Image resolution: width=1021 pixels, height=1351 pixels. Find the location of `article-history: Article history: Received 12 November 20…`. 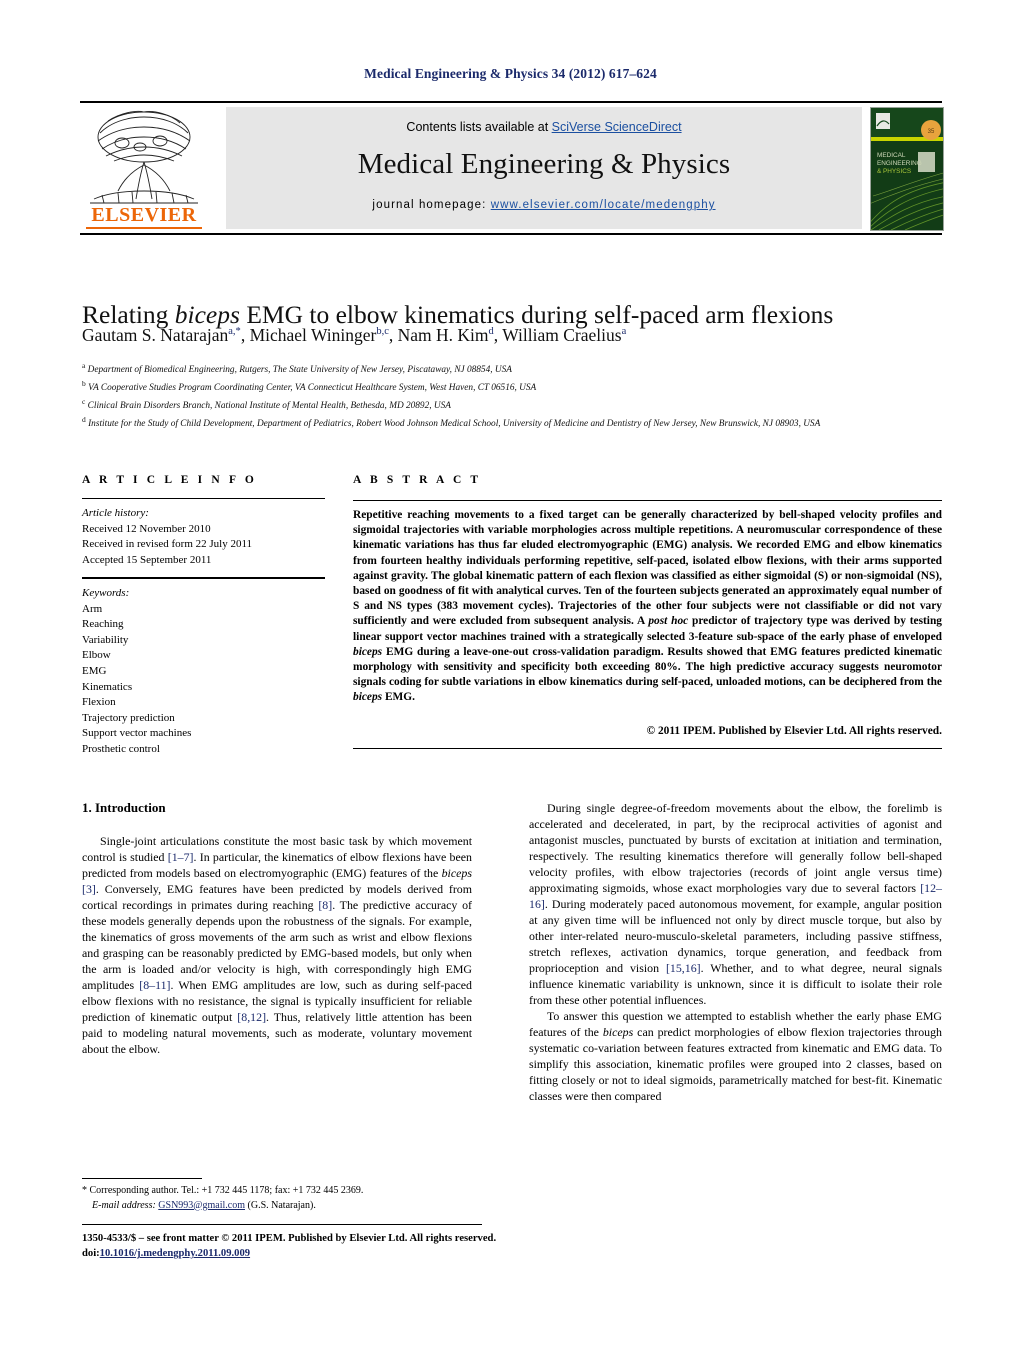

article-history: Article history: Received 12 November 20… is located at coordinates (203, 537).